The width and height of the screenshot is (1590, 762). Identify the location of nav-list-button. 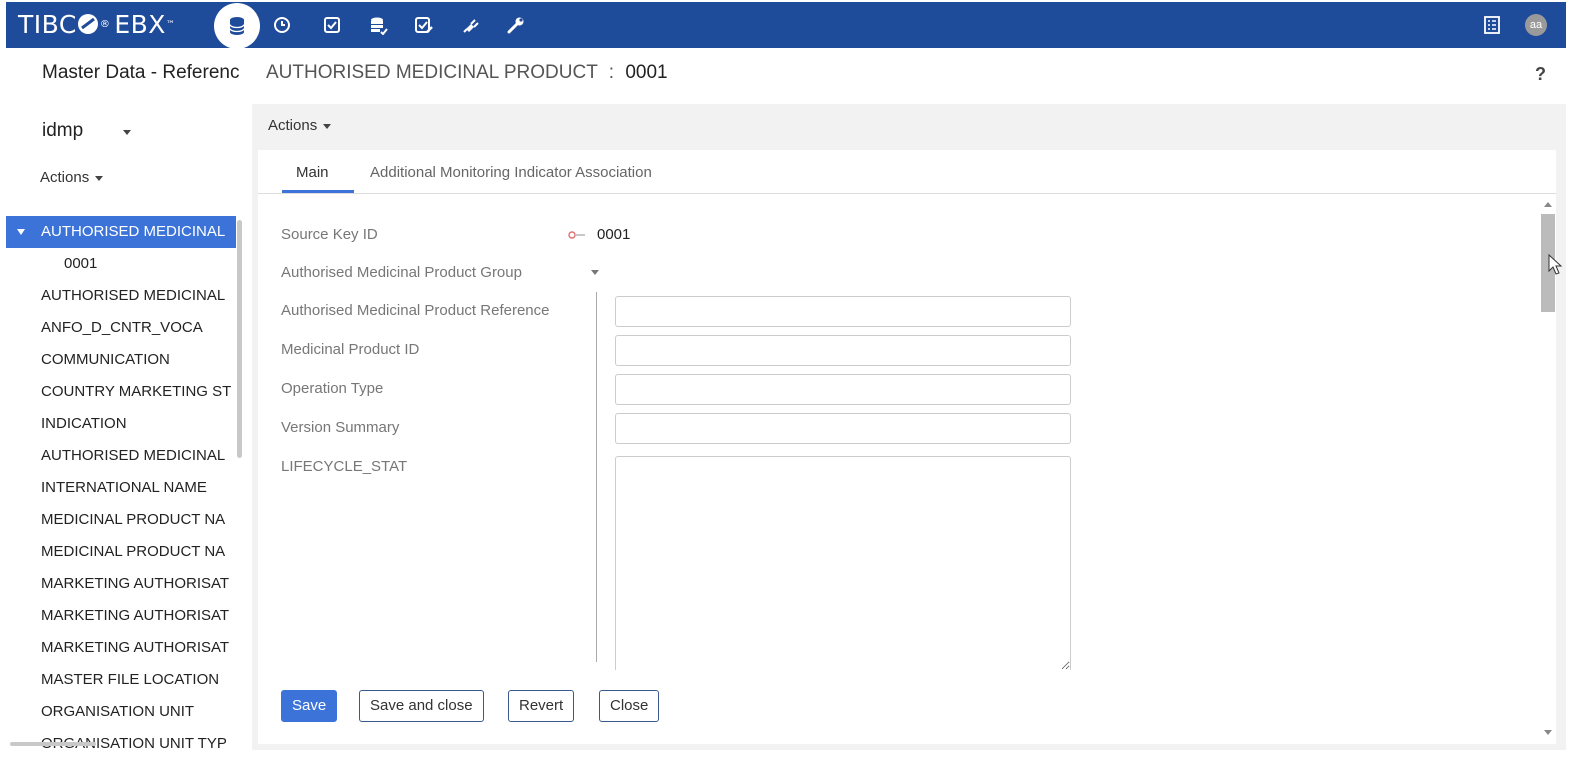
(1492, 25).